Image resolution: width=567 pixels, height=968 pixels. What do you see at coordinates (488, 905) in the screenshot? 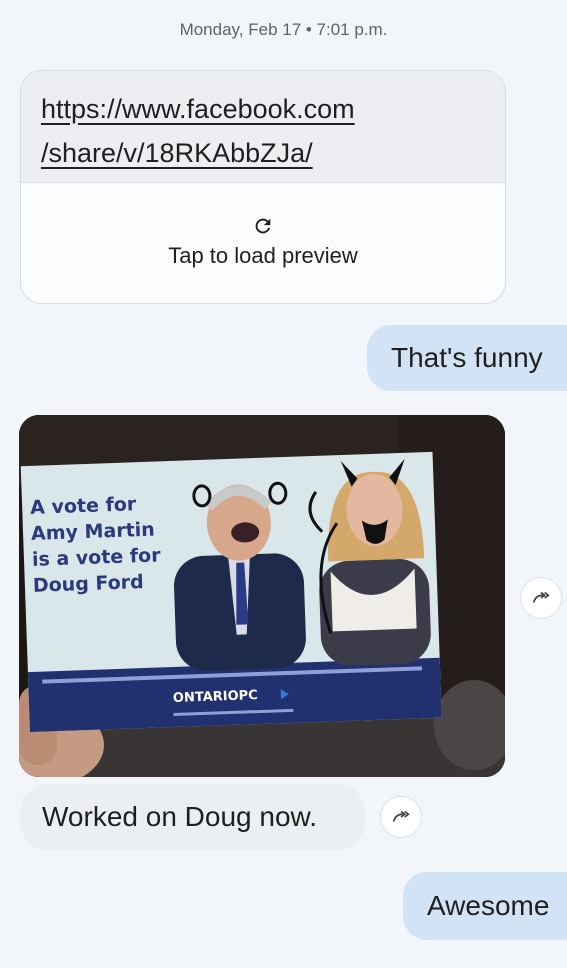
I see `message-text: Awesome` at bounding box center [488, 905].